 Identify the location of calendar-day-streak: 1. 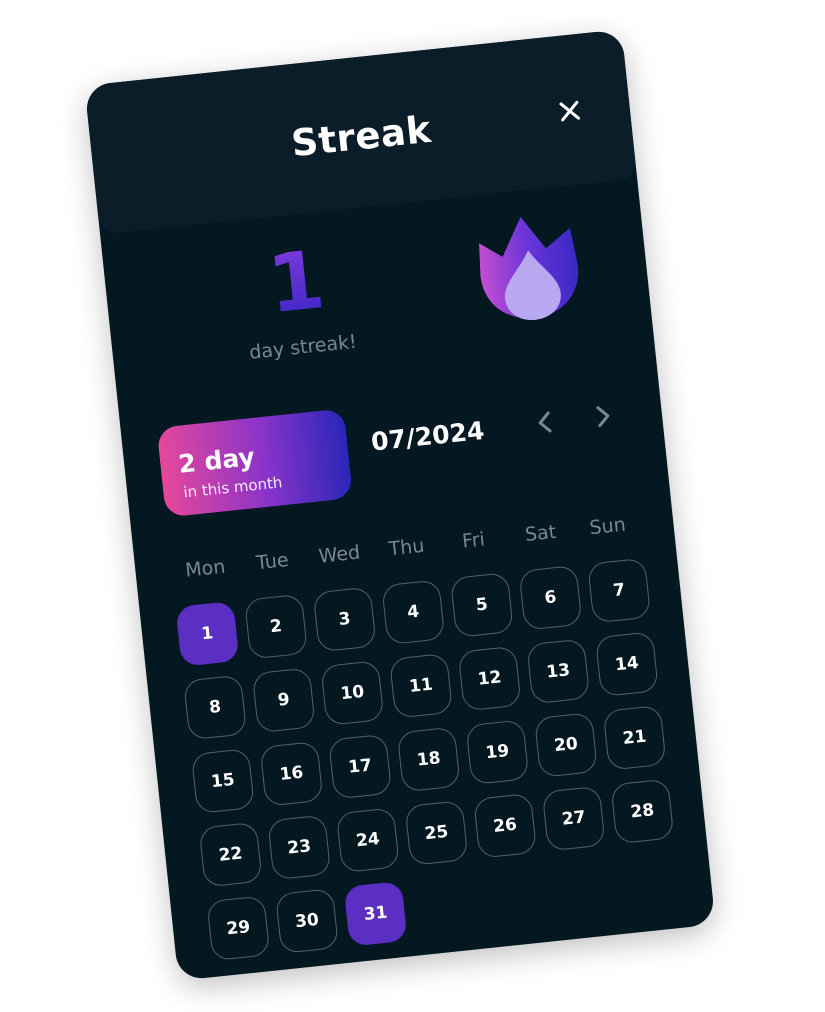
(207, 633).